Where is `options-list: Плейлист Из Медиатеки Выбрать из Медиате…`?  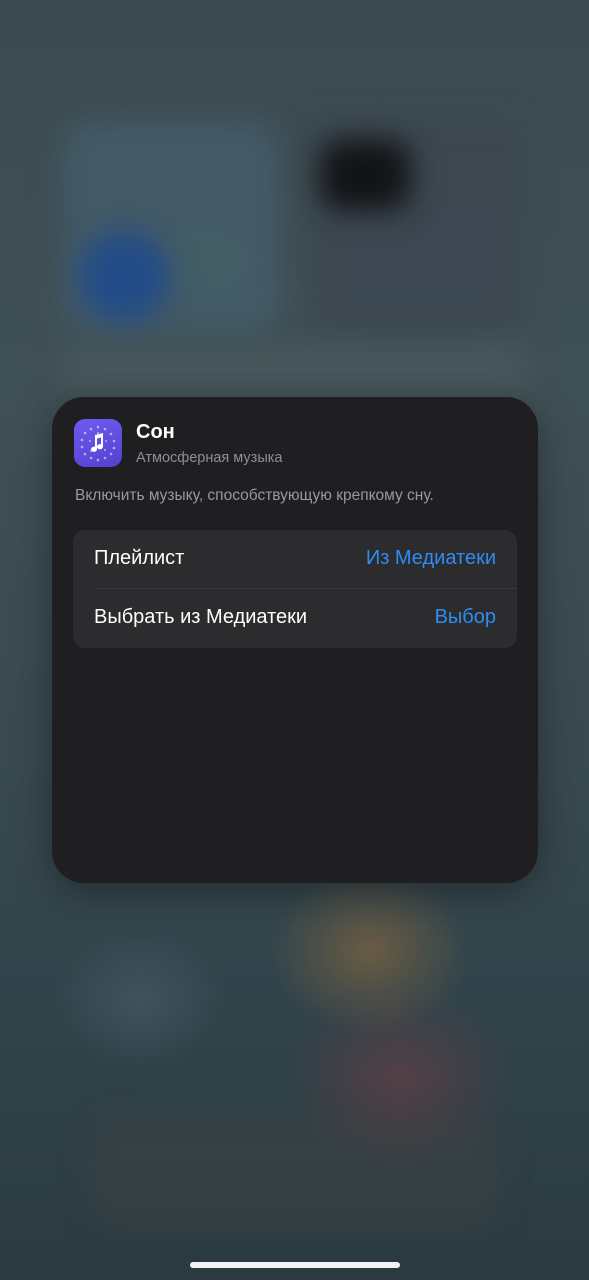
options-list: Плейлист Из Медиатеки Выбрать из Медиате… is located at coordinates (295, 589).